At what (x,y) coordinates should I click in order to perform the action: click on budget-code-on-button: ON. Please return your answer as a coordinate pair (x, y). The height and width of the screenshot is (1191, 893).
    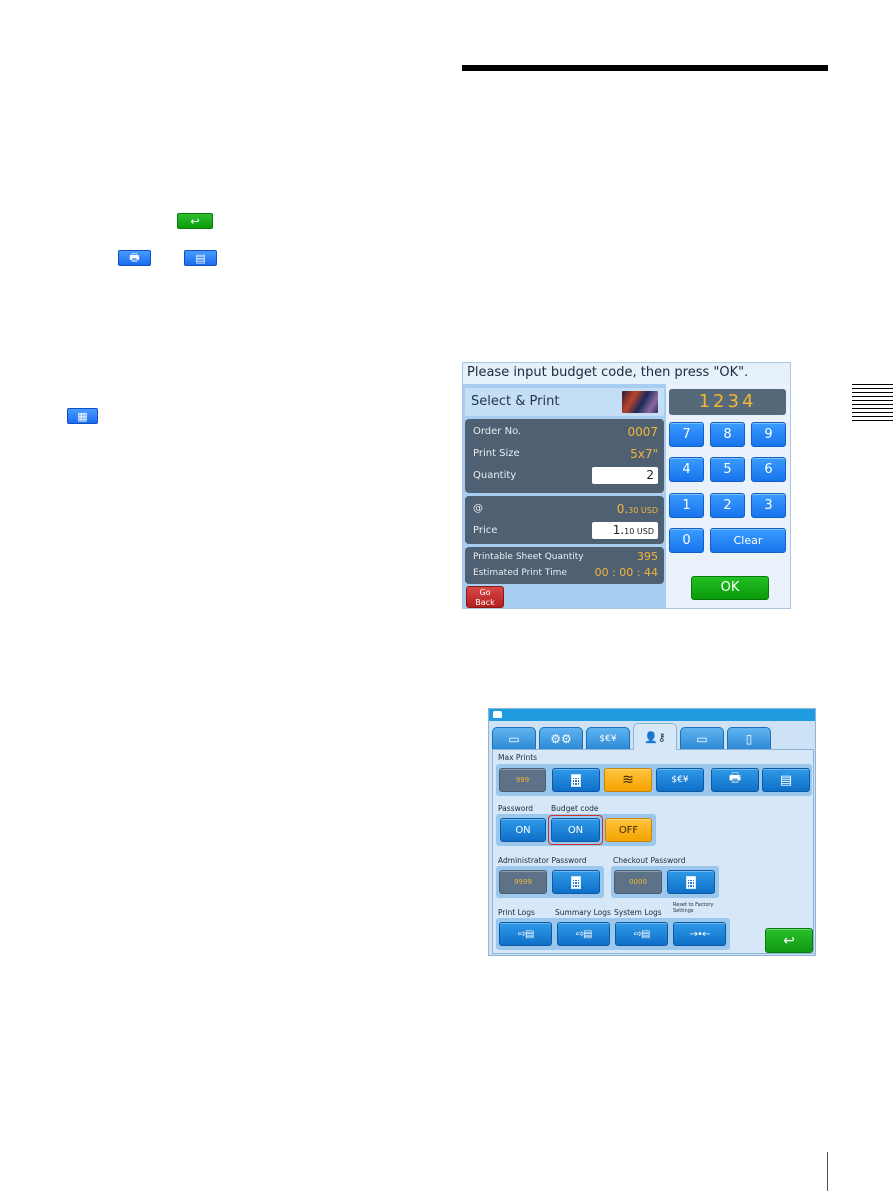
    Looking at the image, I should click on (575, 830).